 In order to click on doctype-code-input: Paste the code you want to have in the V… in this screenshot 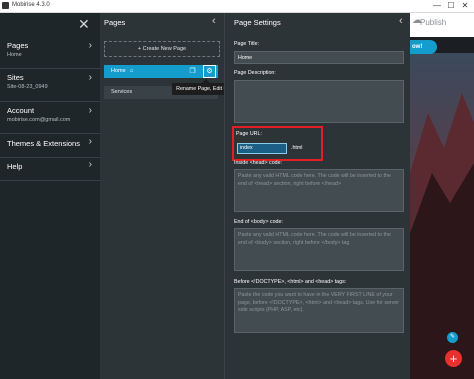, I will do `click(319, 310)`.